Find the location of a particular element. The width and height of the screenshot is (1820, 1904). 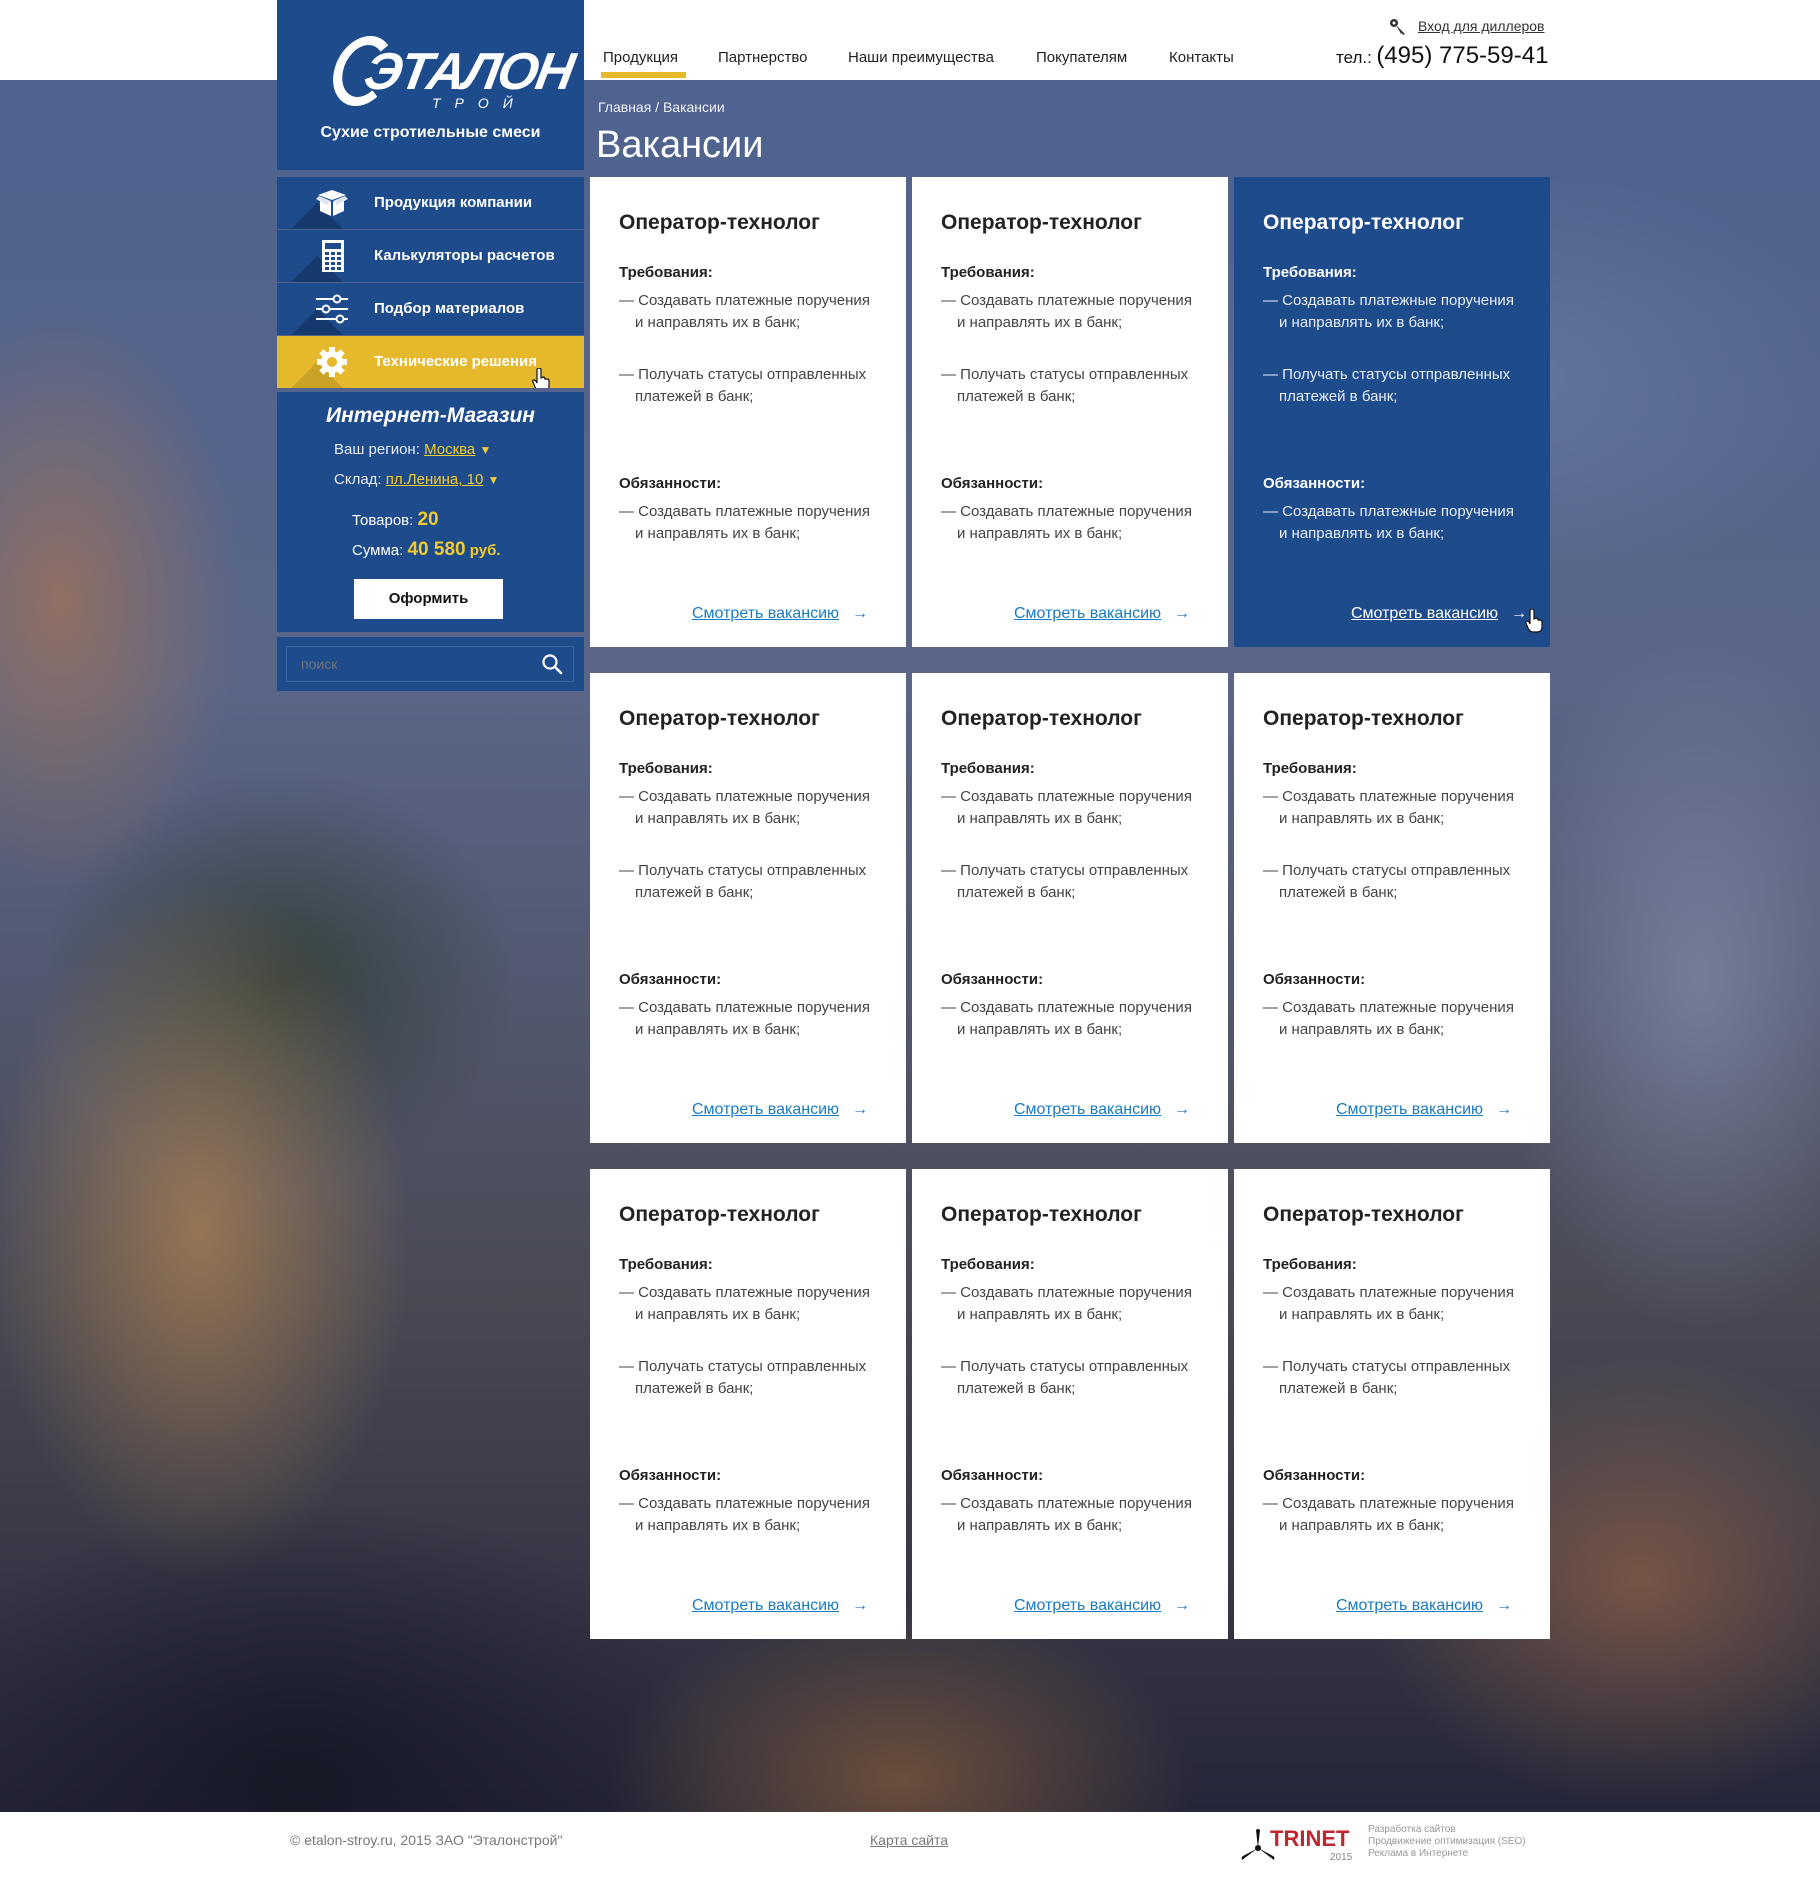

trinet-service: Разработка сайтов is located at coordinates (1412, 1829).